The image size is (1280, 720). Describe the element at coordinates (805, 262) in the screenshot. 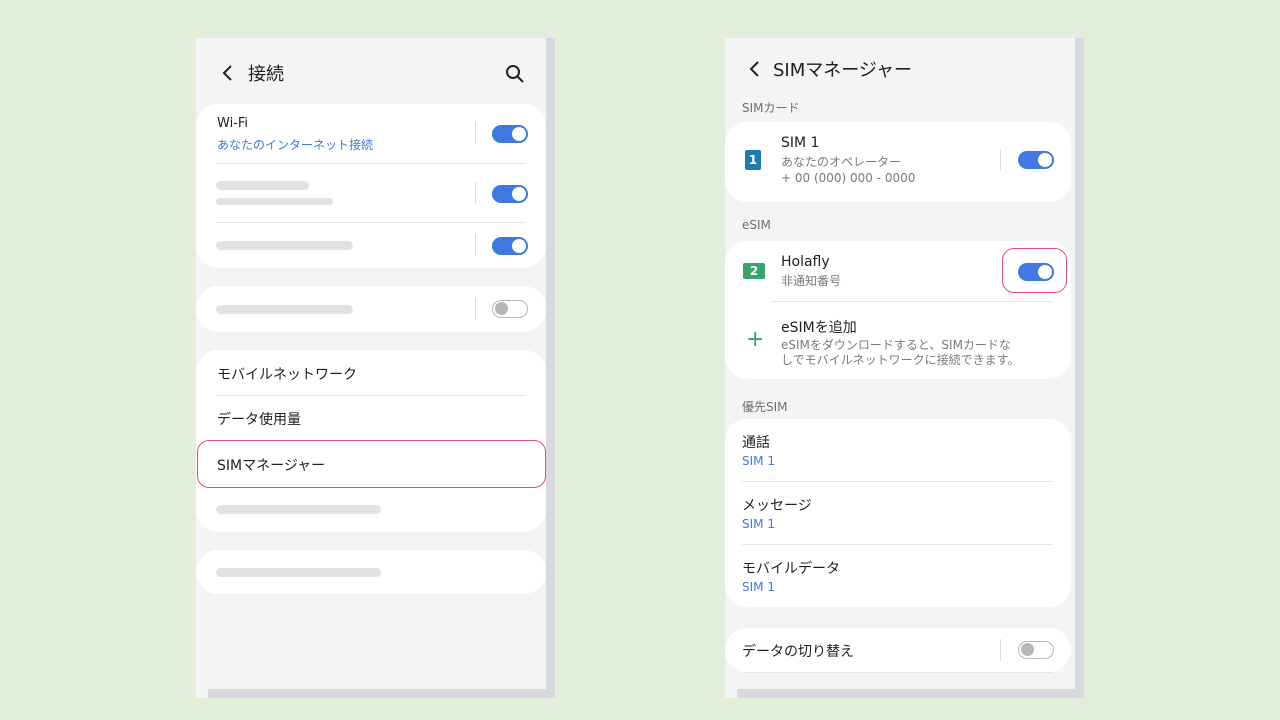

I see `esim-name: Holafly` at that location.